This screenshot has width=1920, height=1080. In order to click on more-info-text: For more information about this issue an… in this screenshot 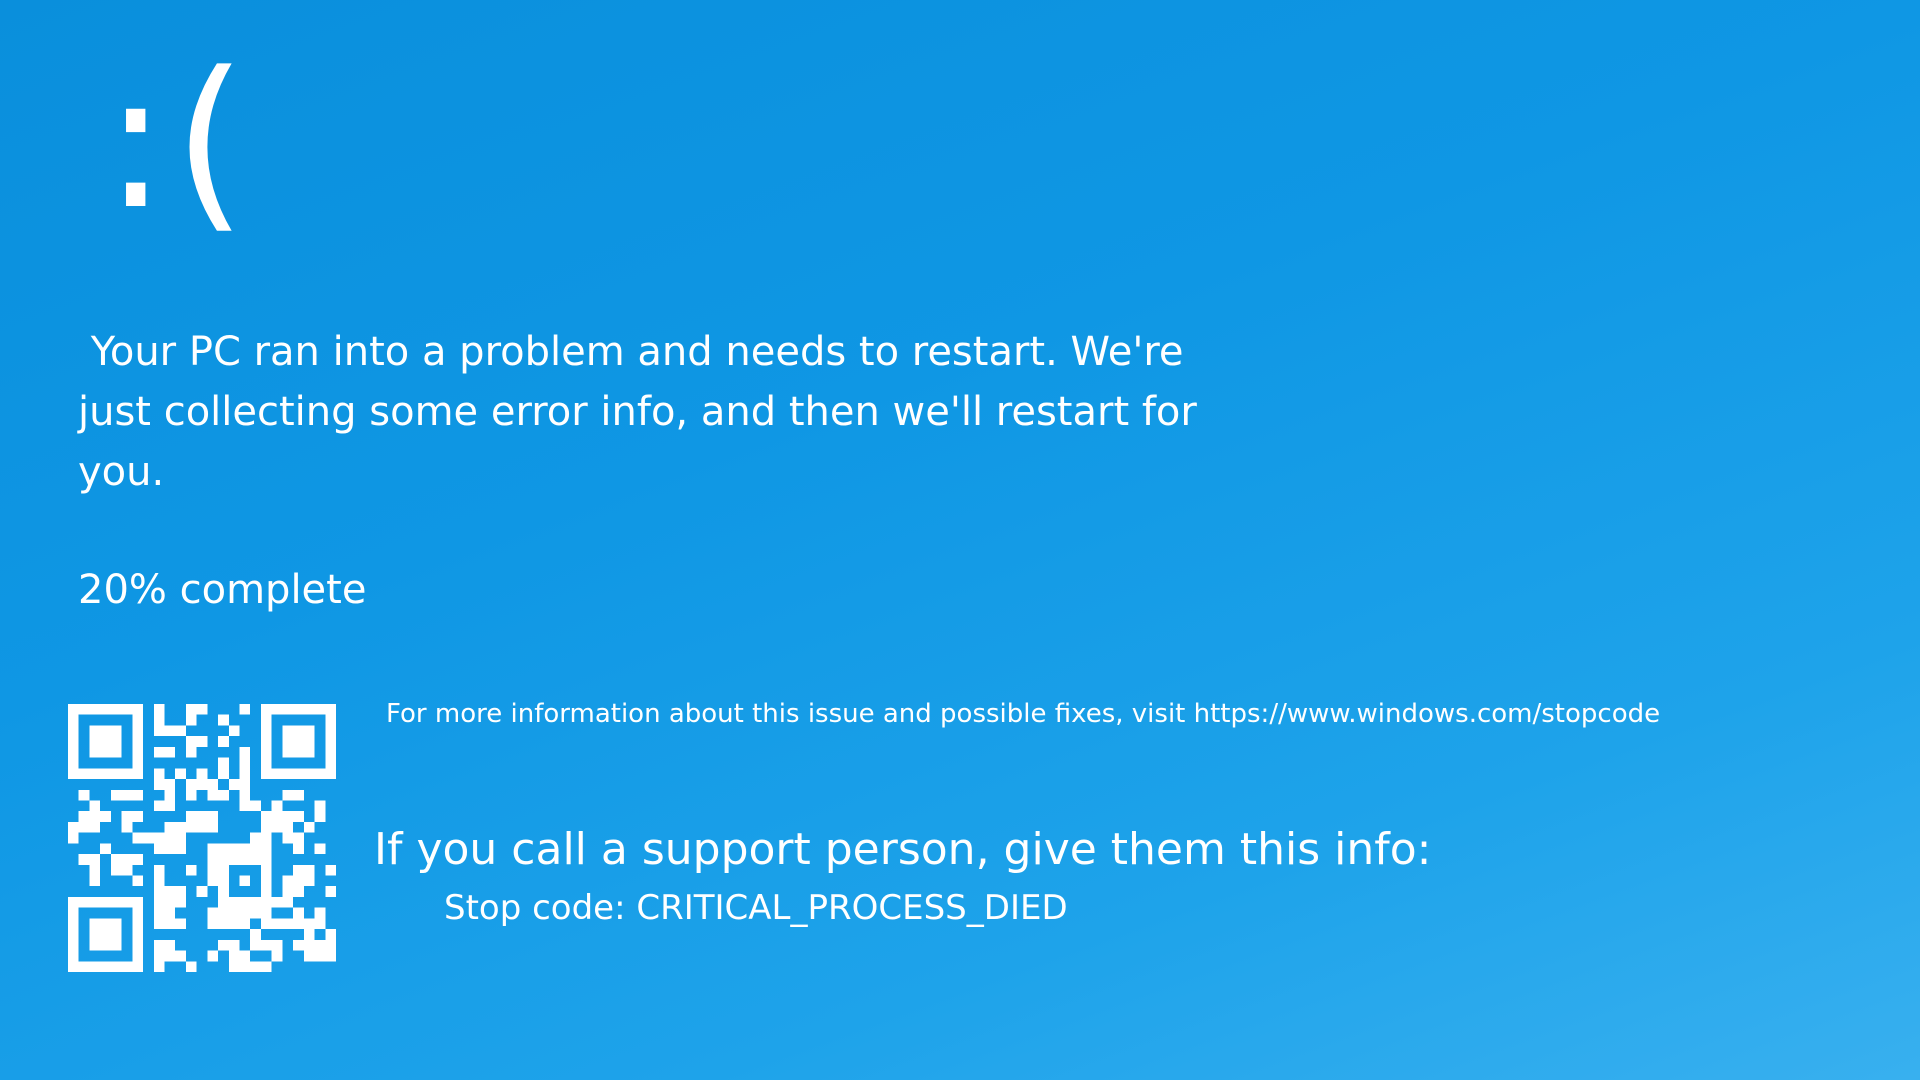, I will do `click(1023, 714)`.